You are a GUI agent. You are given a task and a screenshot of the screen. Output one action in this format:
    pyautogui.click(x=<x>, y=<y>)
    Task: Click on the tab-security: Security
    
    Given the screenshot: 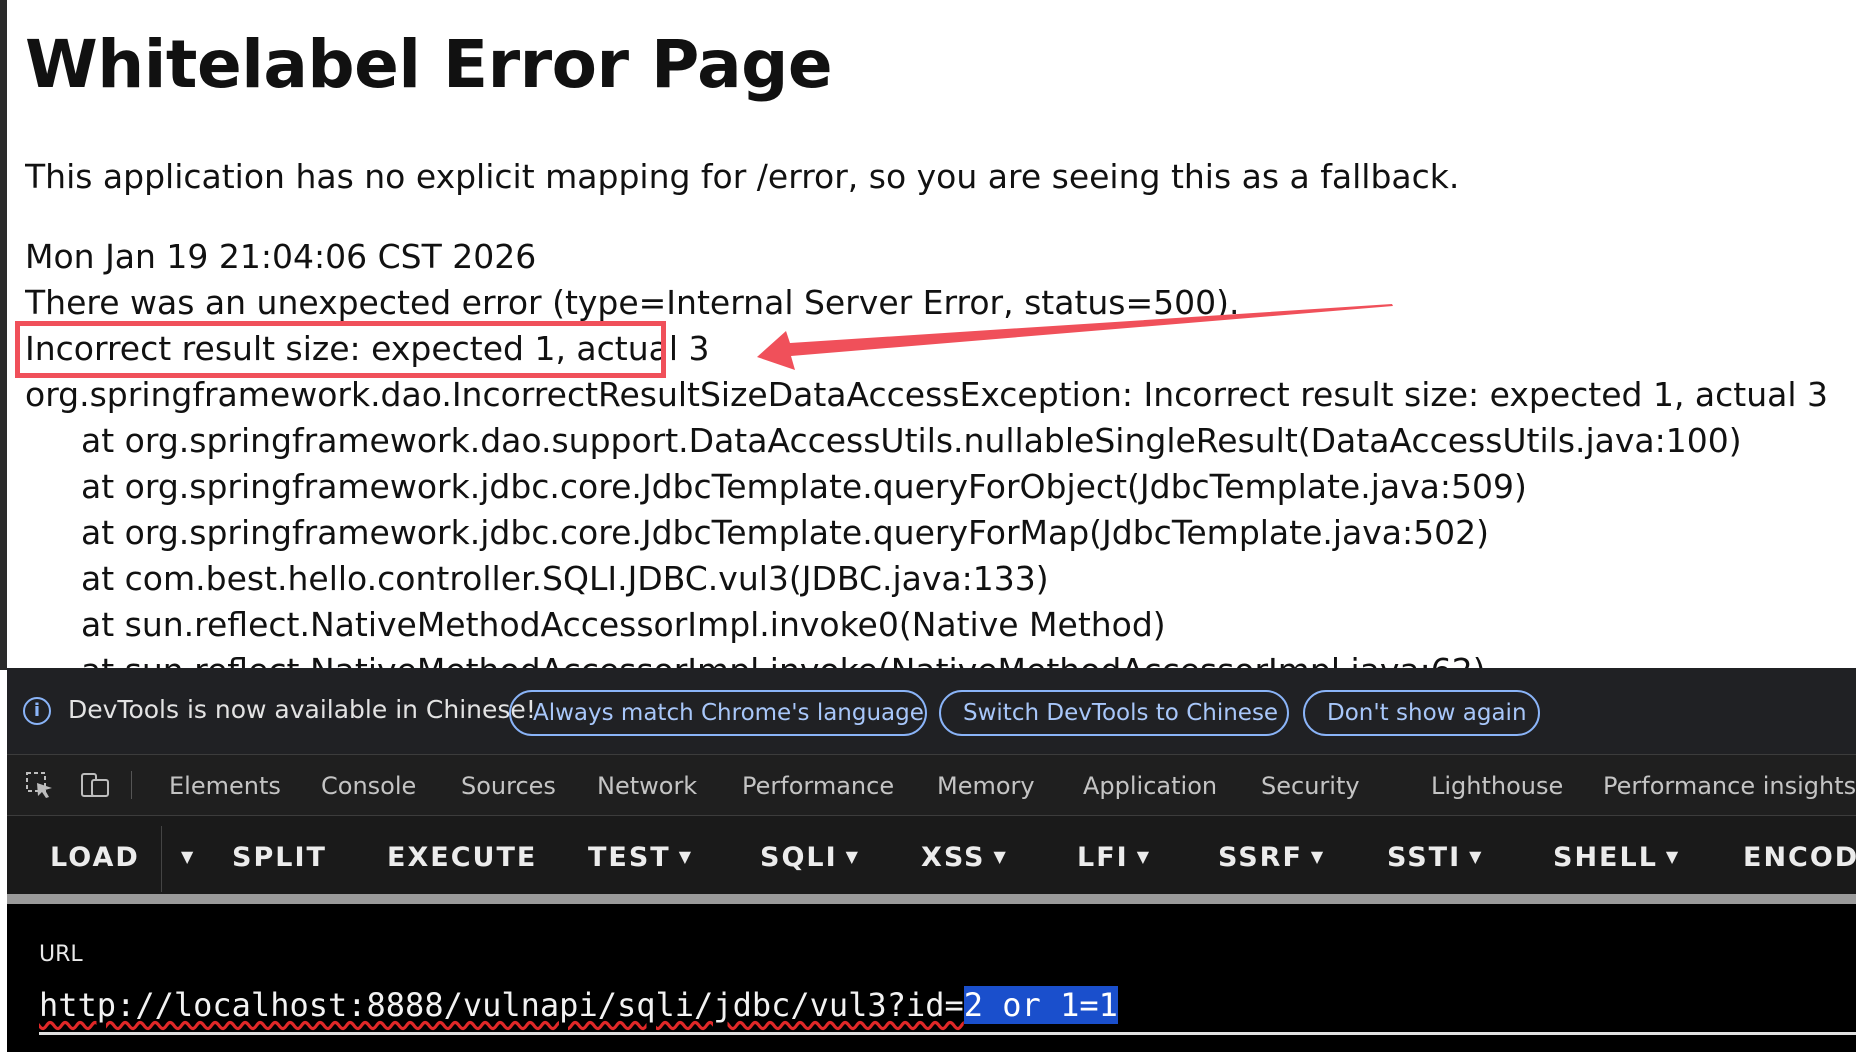 What is the action you would take?
    pyautogui.click(x=1310, y=786)
    